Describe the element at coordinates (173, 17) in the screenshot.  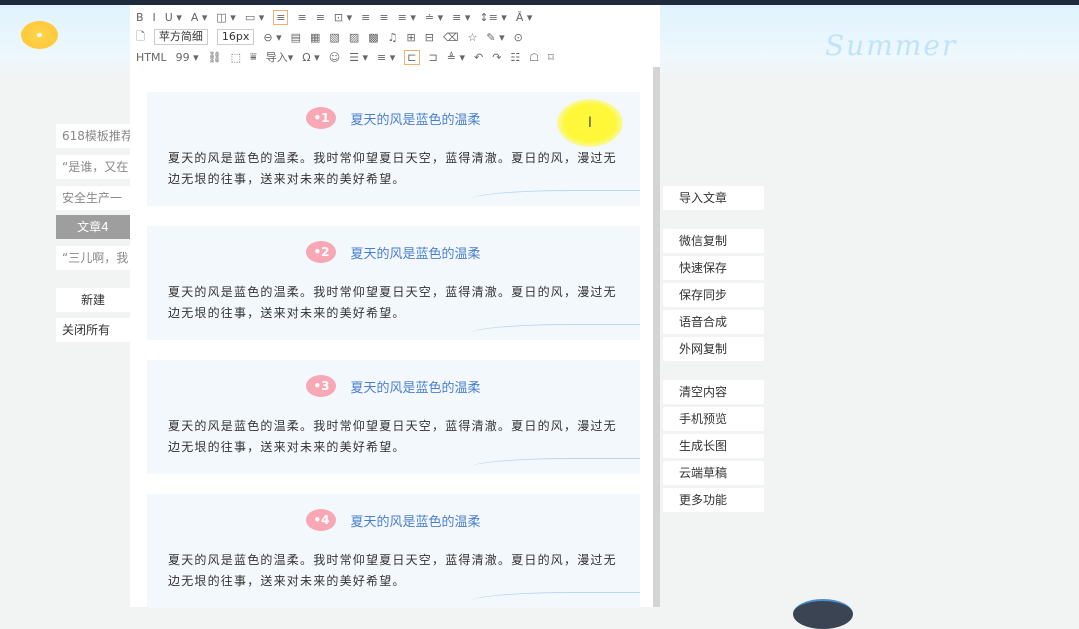
I see `toolbar-row1-button-2: U ▾` at that location.